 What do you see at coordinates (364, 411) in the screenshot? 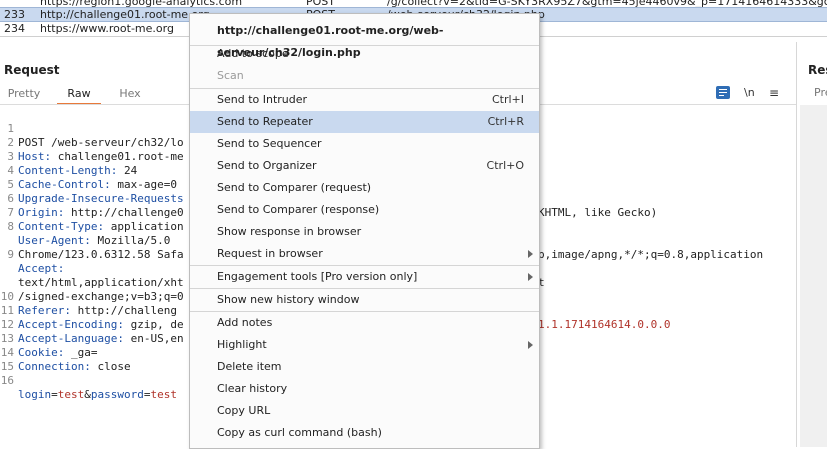
I see `menu-item-copy-url: Copy URL` at bounding box center [364, 411].